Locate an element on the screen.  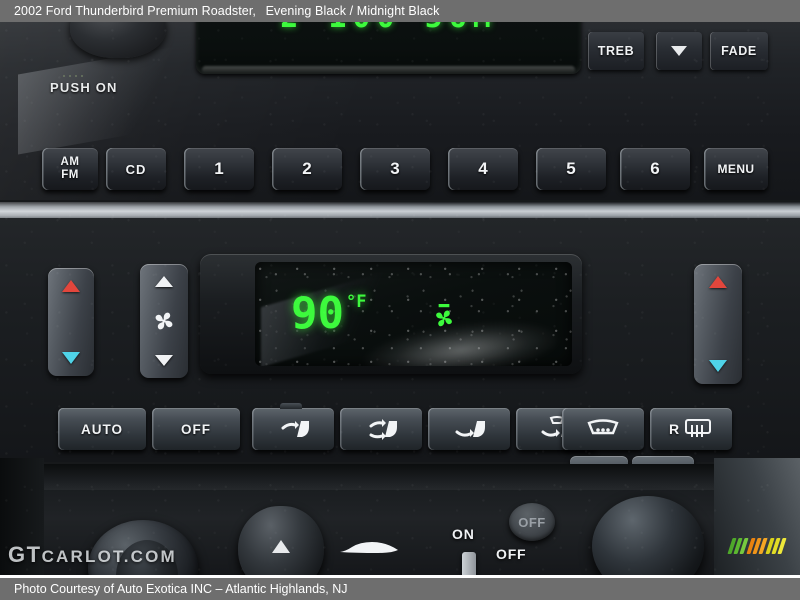
preset-button-2: 2 is located at coordinates (307, 169).